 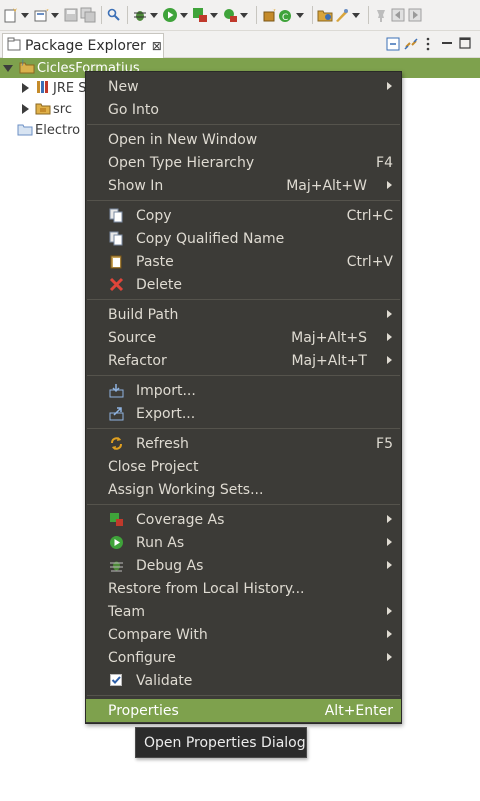 What do you see at coordinates (114, 15) in the screenshot?
I see `search-button` at bounding box center [114, 15].